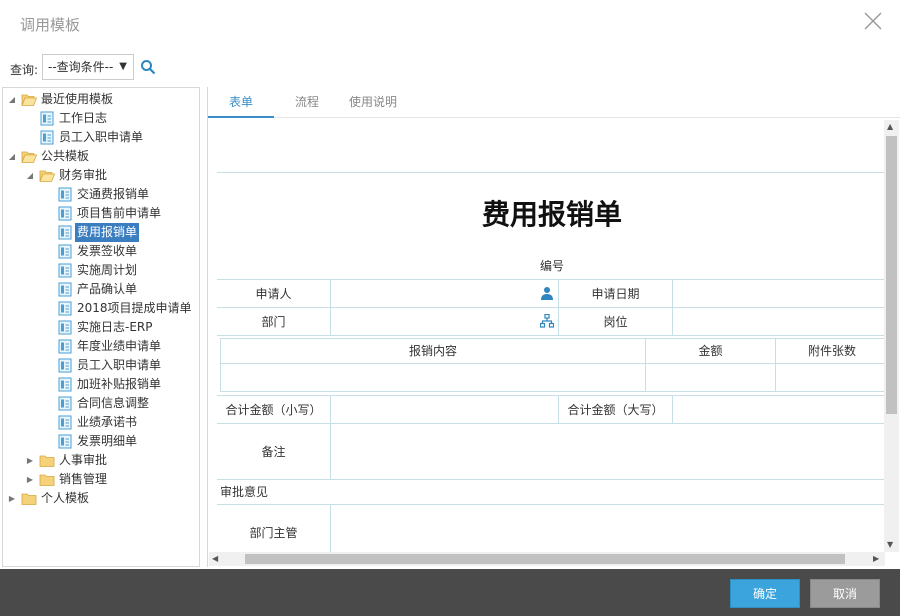 The image size is (900, 616). I want to click on tree-item-label: 财务审批, so click(83, 175).